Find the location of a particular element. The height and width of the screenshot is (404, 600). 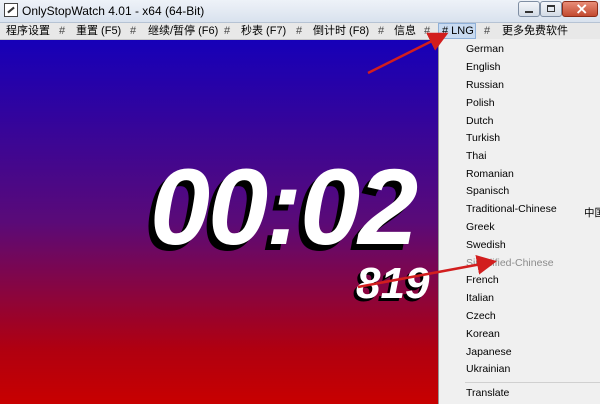

menu-more-free-software: 更多免费软件 is located at coordinates (535, 31).